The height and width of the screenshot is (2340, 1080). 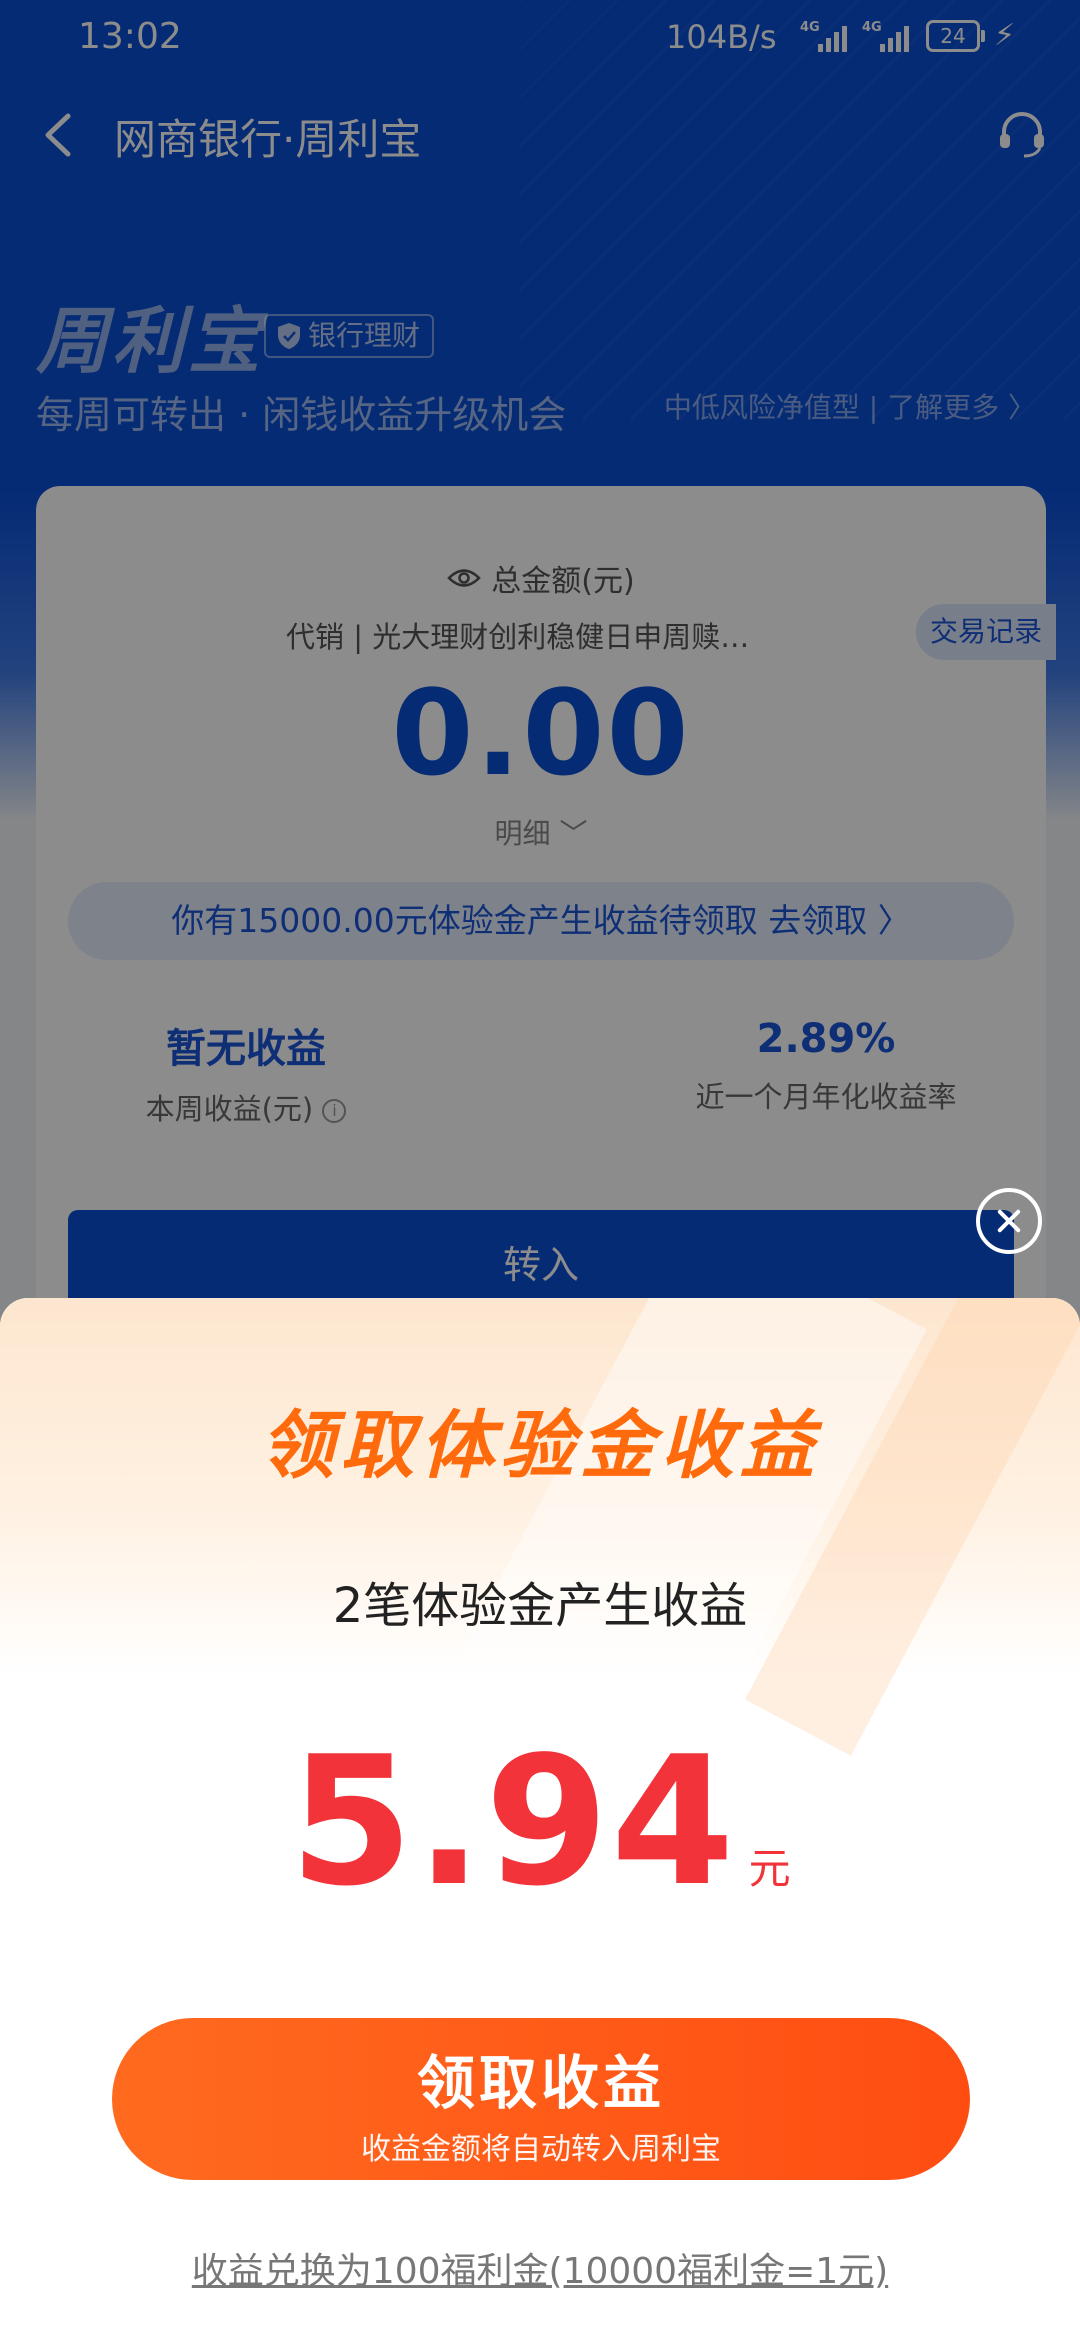 What do you see at coordinates (541, 2149) in the screenshot?
I see `claim-button-subtext: 收益金额将自动转入周利宝` at bounding box center [541, 2149].